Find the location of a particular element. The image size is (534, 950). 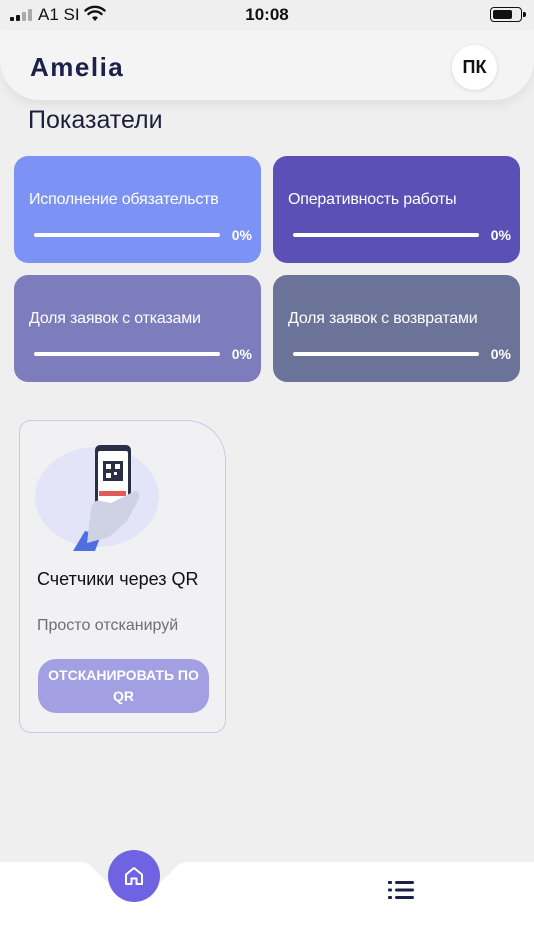

metric-card-obligations: Исполнение обязательств 0% is located at coordinates (137, 209).